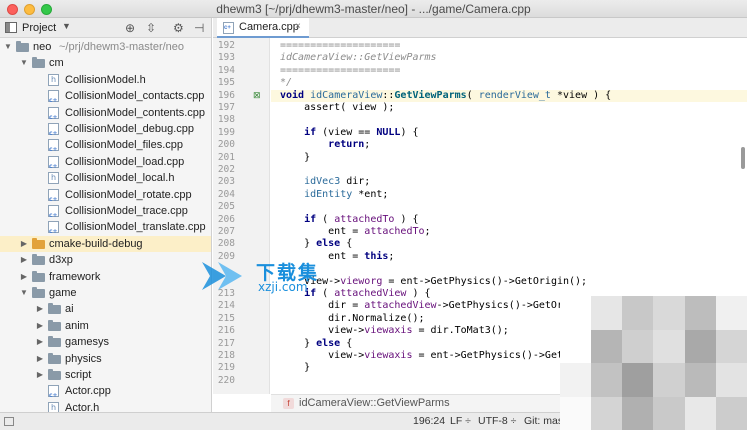 This screenshot has height=430, width=747. Describe the element at coordinates (105, 243) in the screenshot. I see `tree-item: ▶ cmake-build-debug` at that location.